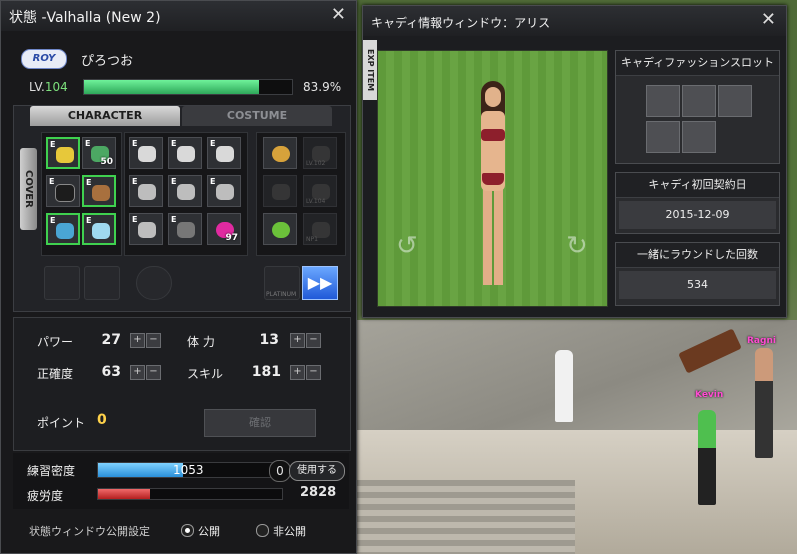  I want to click on shirt-slot: E, so click(63, 191).